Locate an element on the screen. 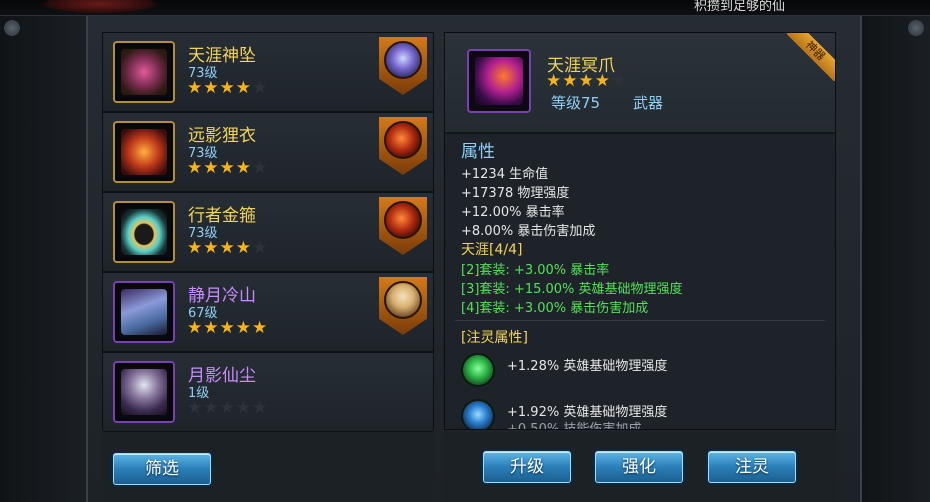  left-side-panel is located at coordinates (43, 259).